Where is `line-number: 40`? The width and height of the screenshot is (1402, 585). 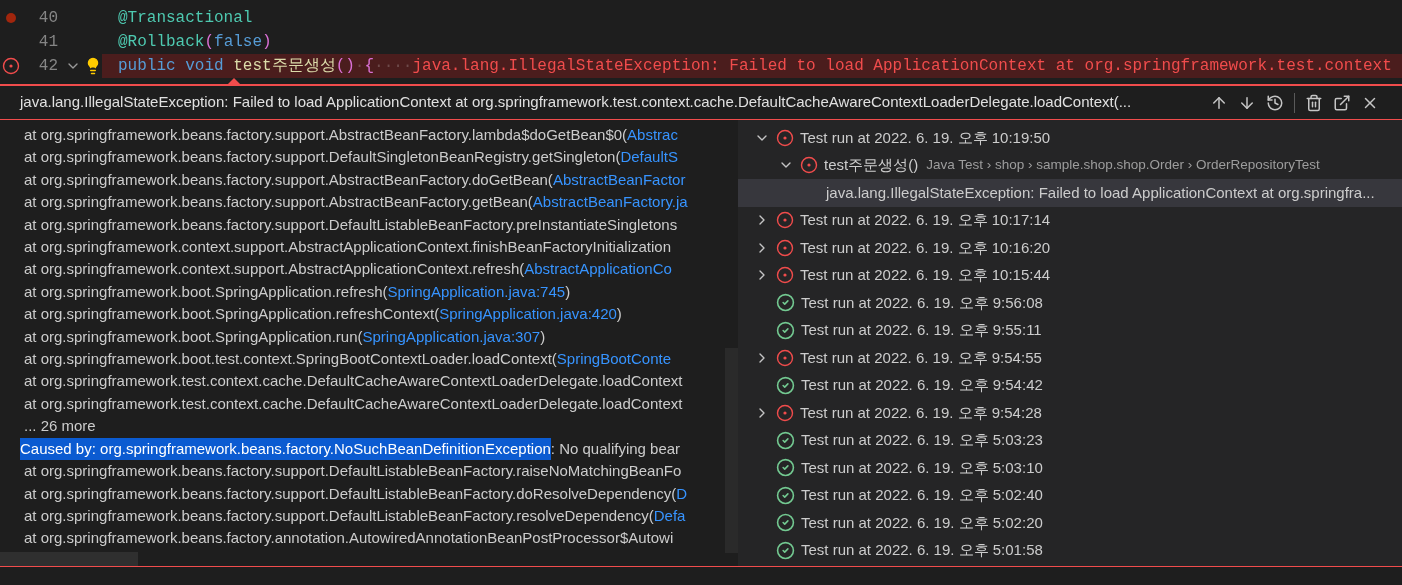 line-number: 40 is located at coordinates (47, 18).